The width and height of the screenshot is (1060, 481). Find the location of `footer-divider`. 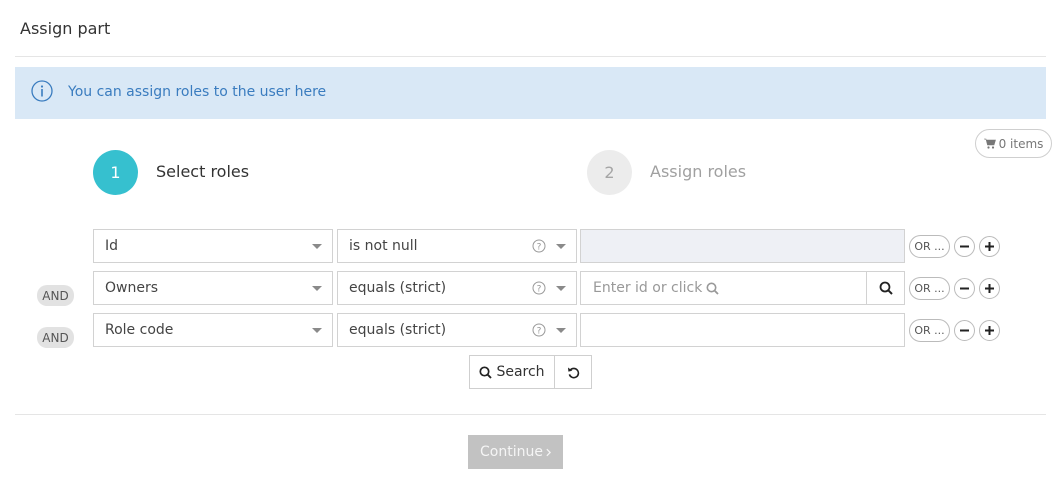

footer-divider is located at coordinates (530, 414).